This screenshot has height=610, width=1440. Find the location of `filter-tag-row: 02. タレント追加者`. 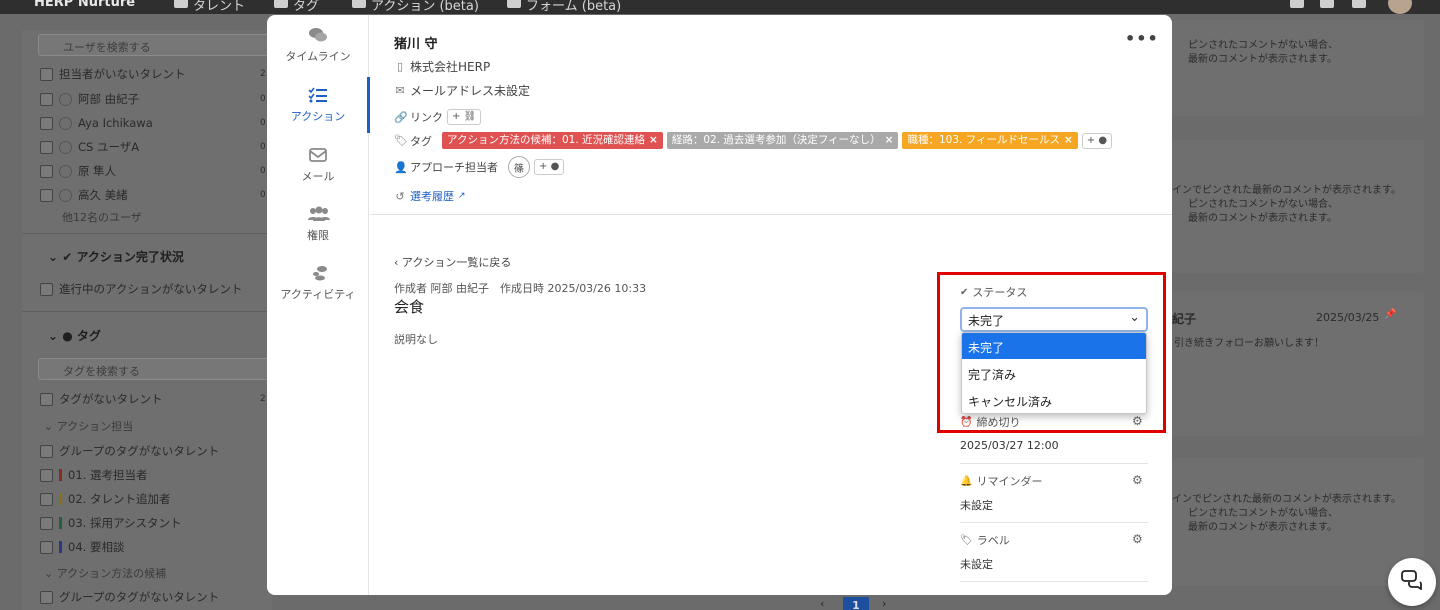

filter-tag-row: 02. タレント追加者 is located at coordinates (105, 499).